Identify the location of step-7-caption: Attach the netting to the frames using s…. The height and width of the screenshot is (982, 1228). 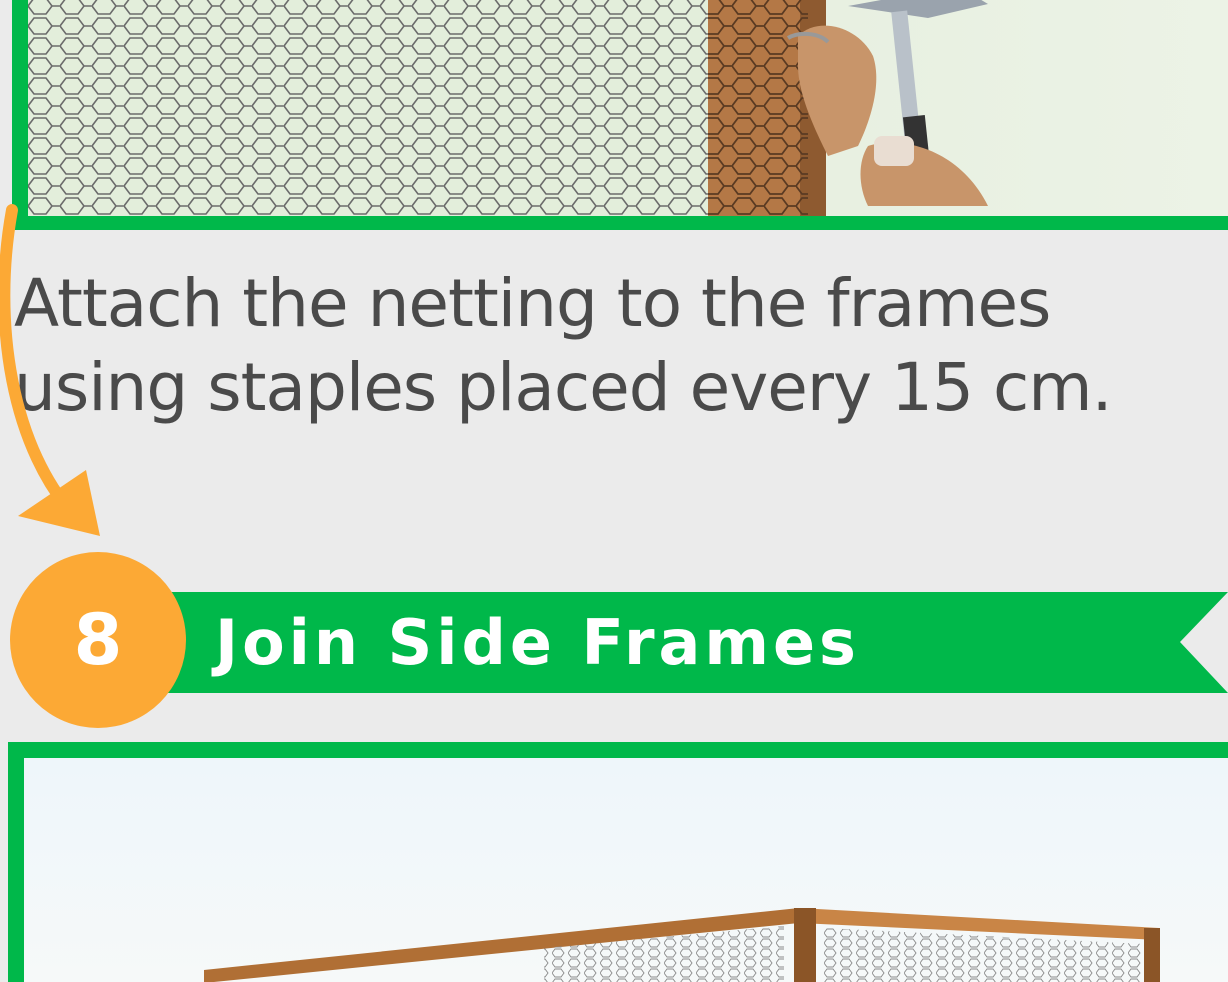
(563, 345).